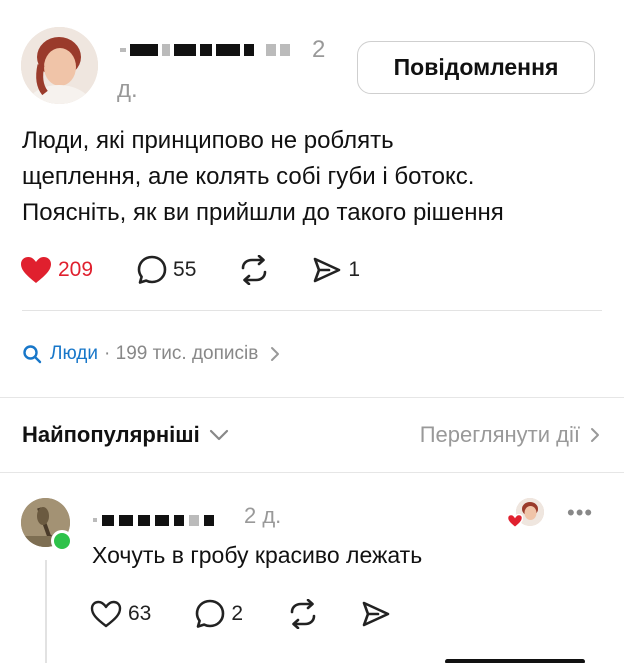 The height and width of the screenshot is (663, 624). I want to click on topic-name: Люди, so click(74, 353).